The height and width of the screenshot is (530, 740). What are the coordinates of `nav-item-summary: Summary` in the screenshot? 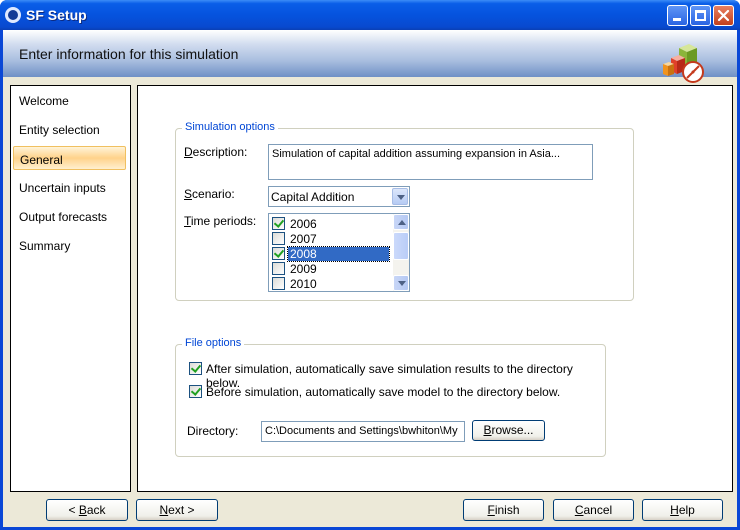 It's located at (69, 245).